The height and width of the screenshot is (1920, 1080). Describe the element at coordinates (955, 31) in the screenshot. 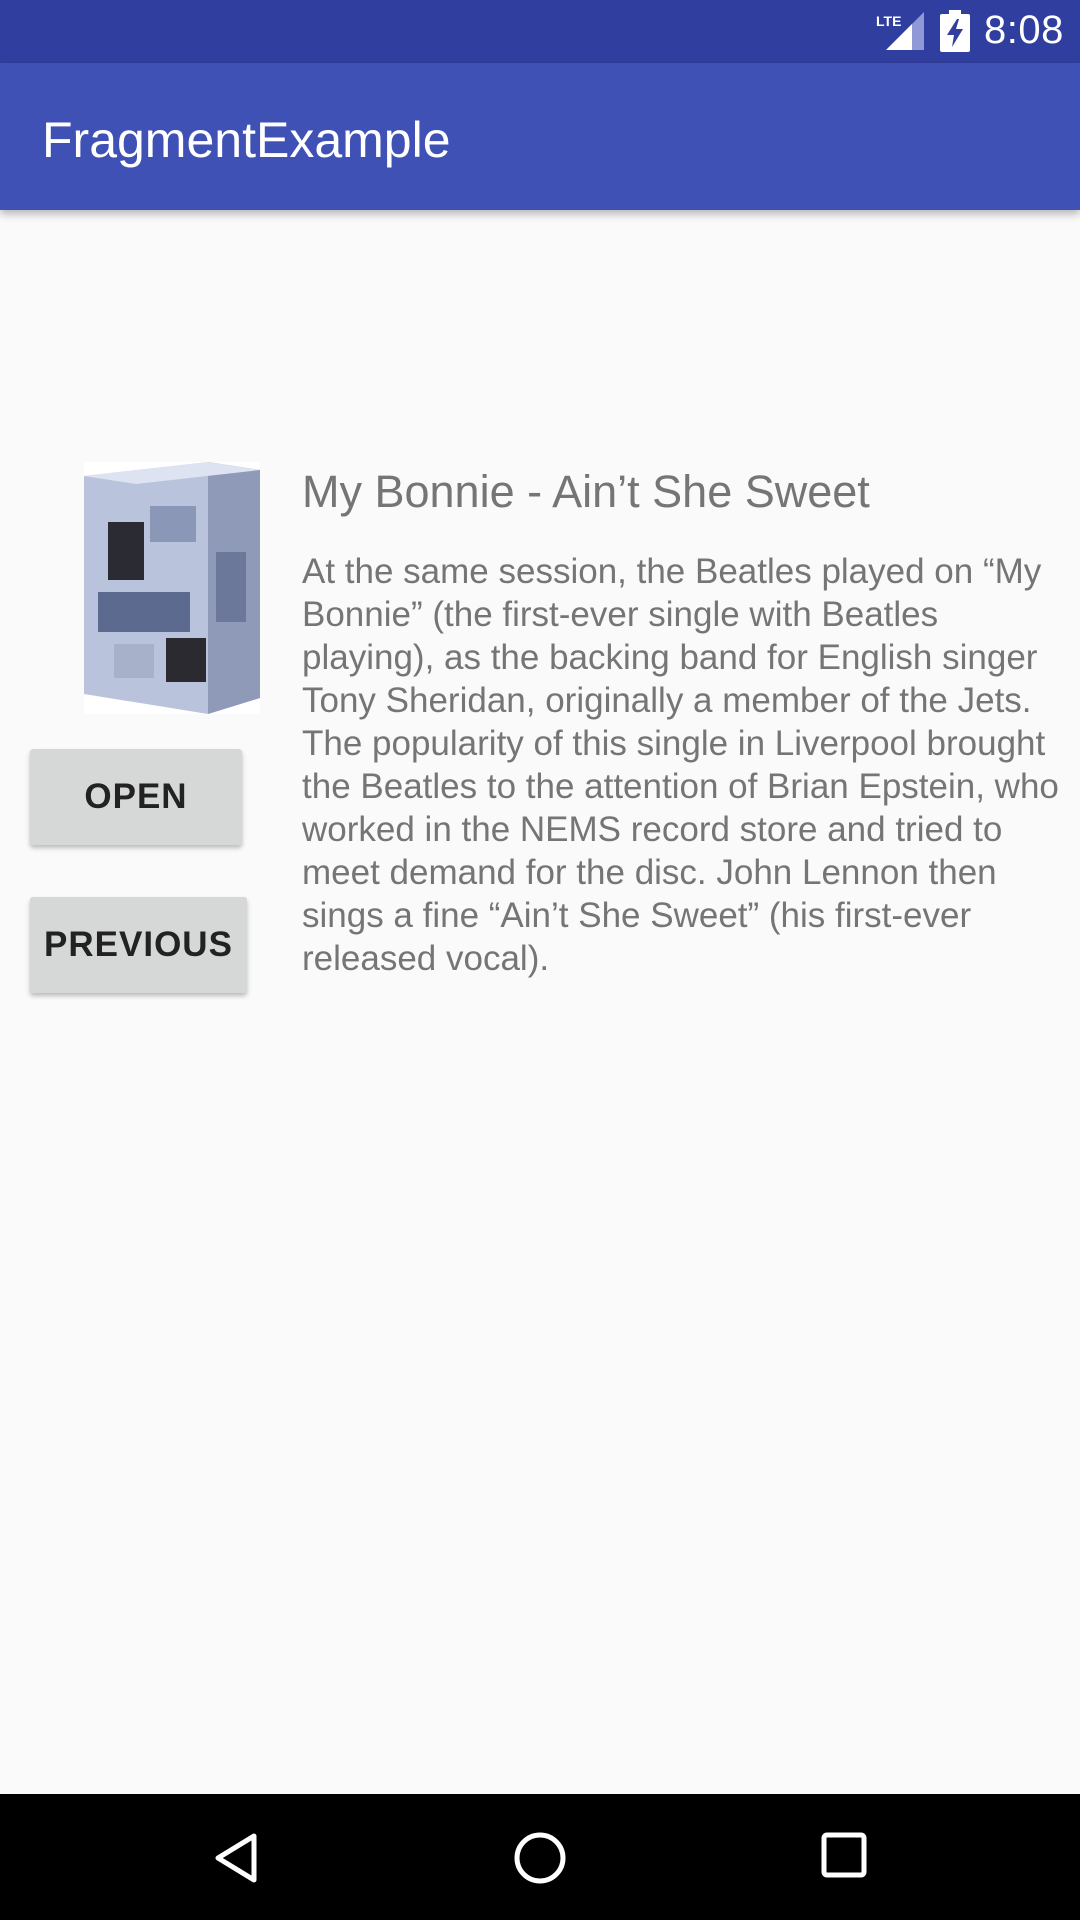

I see `battery-charging-icon` at that location.